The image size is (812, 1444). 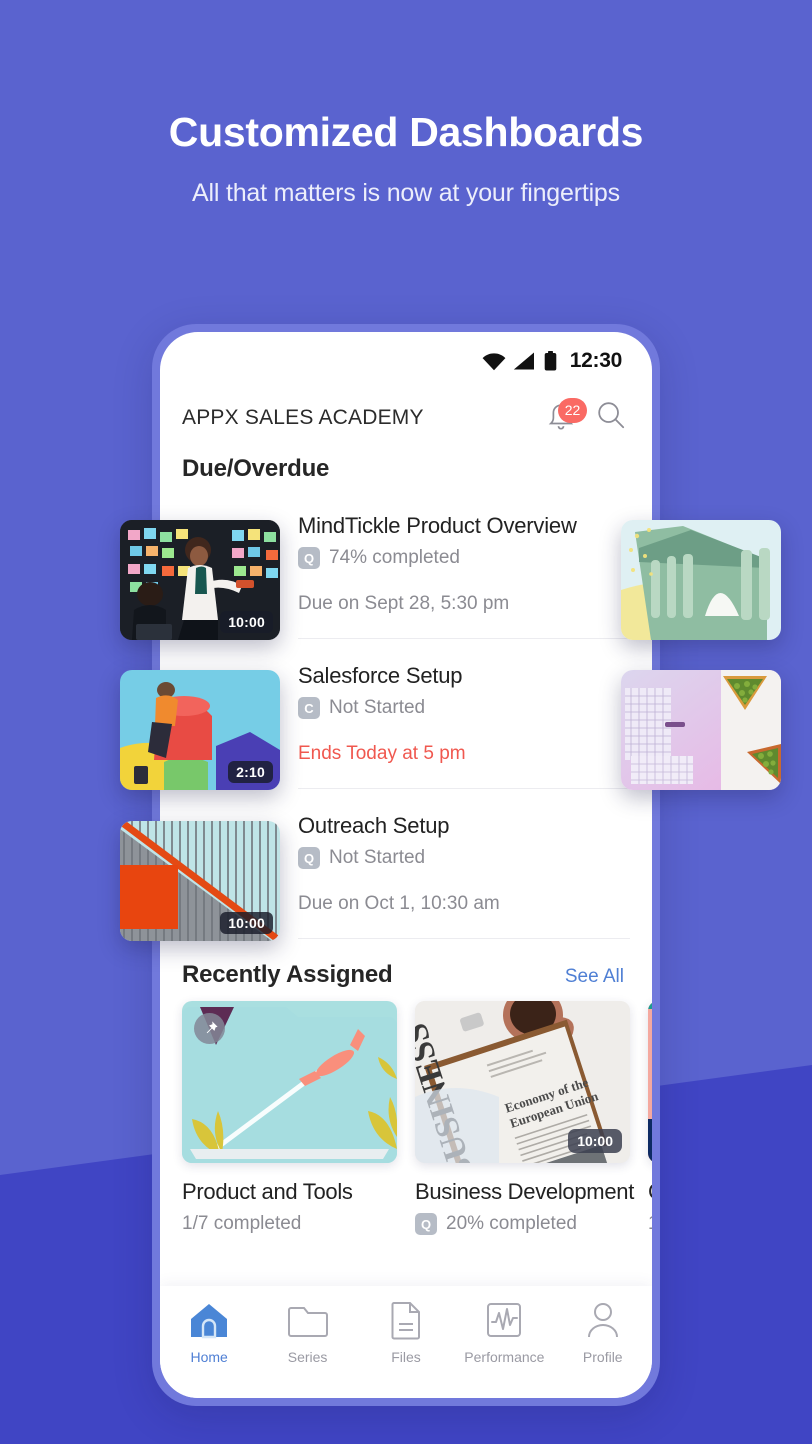 I want to click on chart-pulse-icon, so click(x=504, y=1320).